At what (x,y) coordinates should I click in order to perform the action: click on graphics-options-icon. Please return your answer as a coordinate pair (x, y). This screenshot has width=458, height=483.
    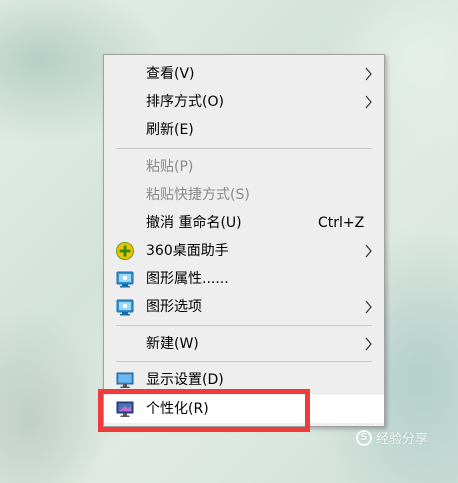
    Looking at the image, I should click on (125, 307).